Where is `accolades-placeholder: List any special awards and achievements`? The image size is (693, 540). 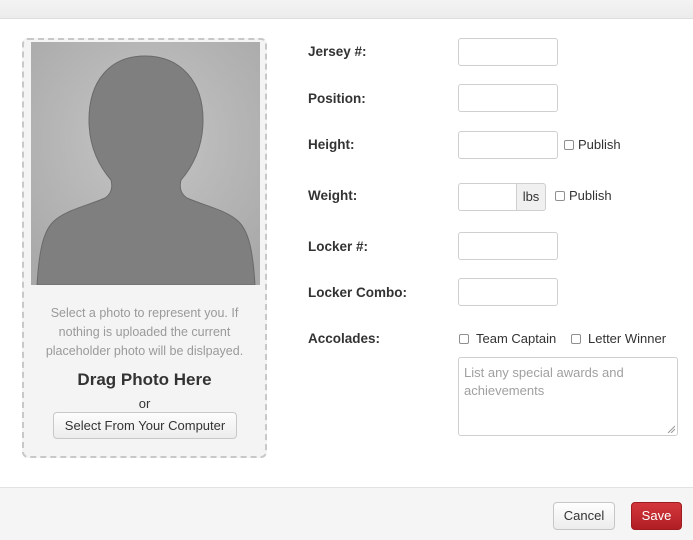 accolades-placeholder: List any special awards and achievements is located at coordinates (544, 381).